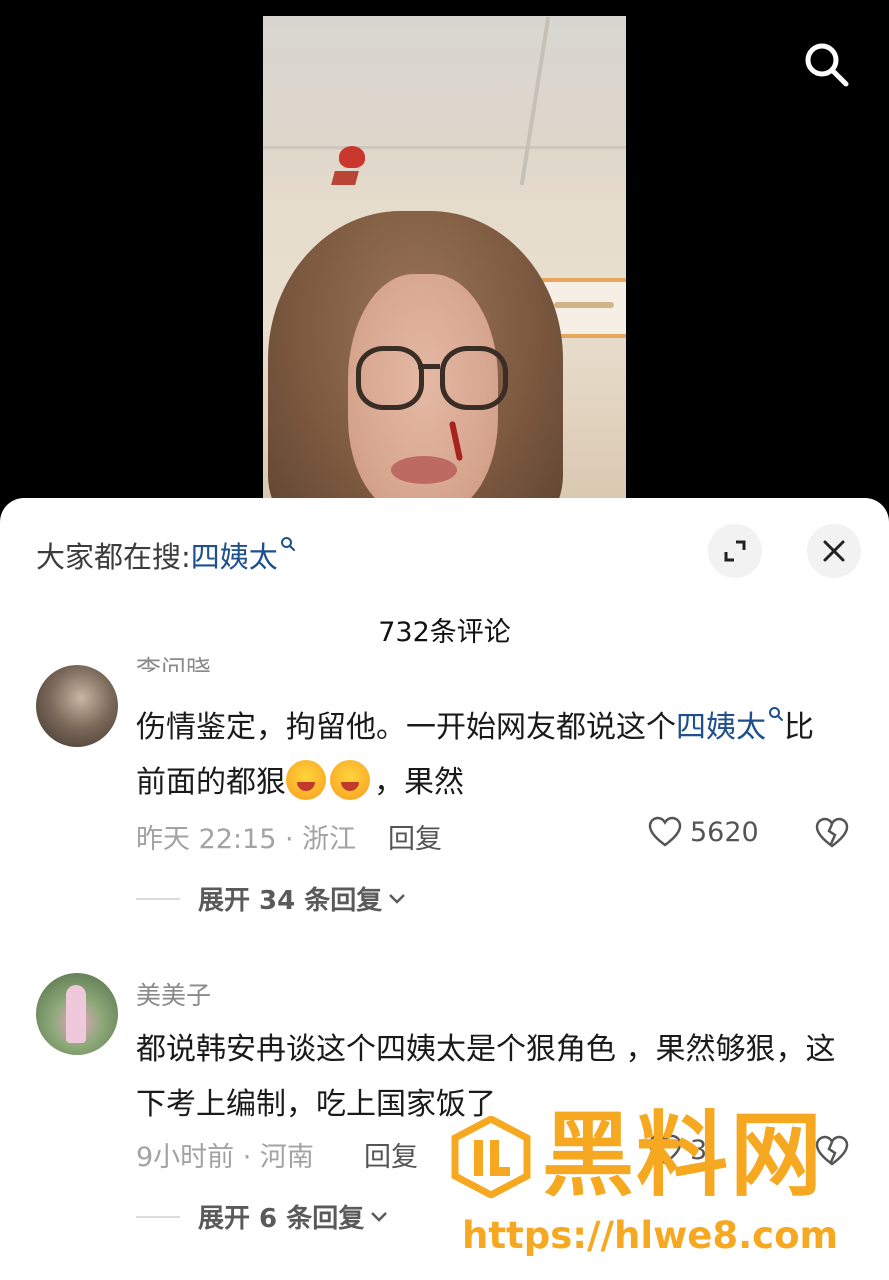 The width and height of the screenshot is (889, 1280). What do you see at coordinates (225, 1157) in the screenshot?
I see `comment-time-location: 9小时前 · 河南` at bounding box center [225, 1157].